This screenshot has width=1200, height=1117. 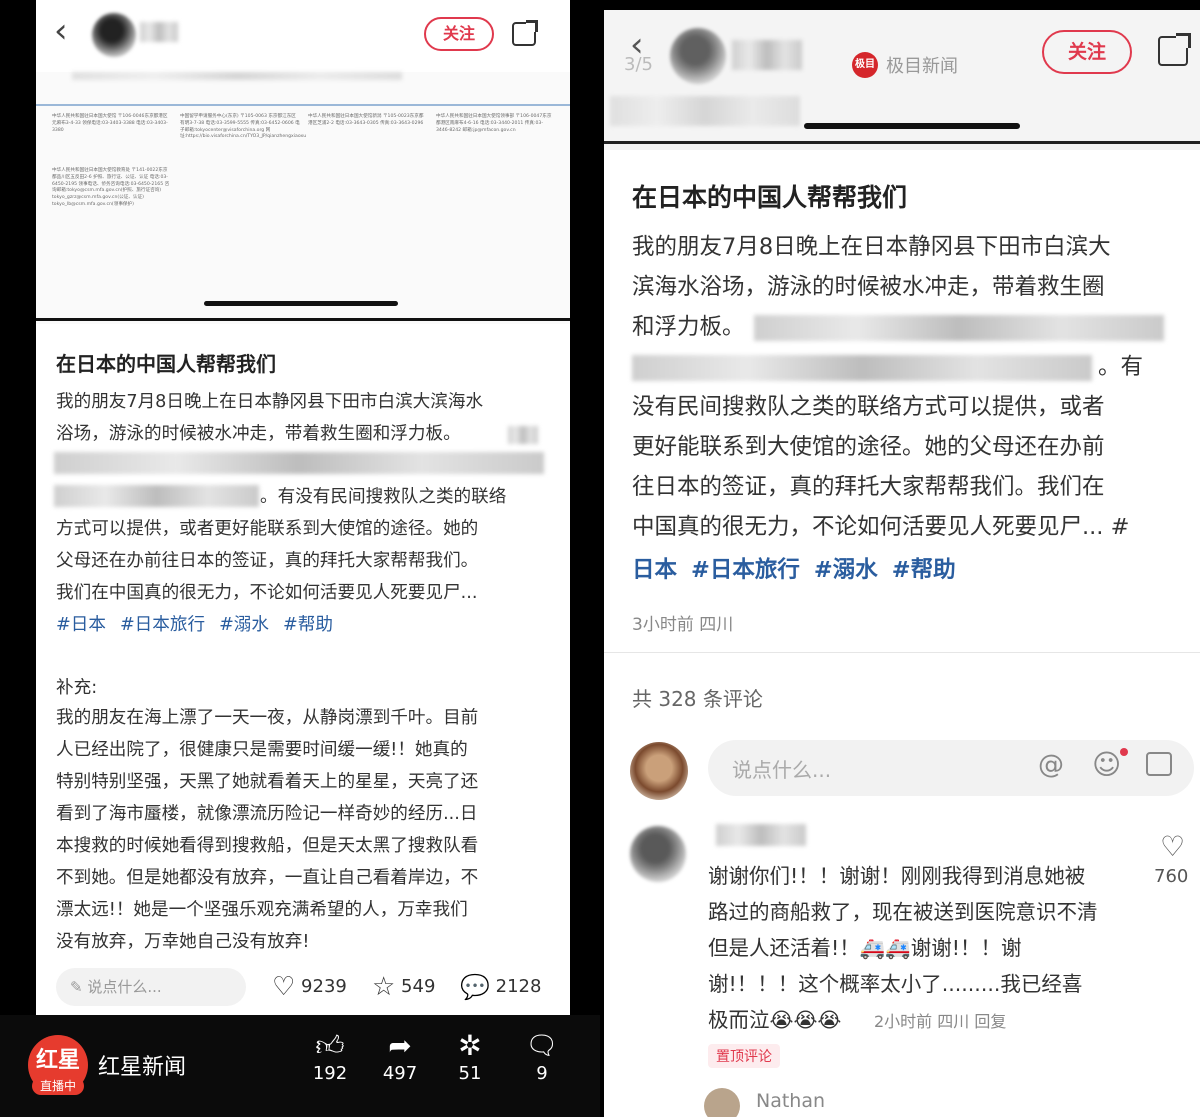 I want to click on post-body-line: 往日本的签证，真的拜托大家帮帮我们。我们在, so click(x=868, y=487).